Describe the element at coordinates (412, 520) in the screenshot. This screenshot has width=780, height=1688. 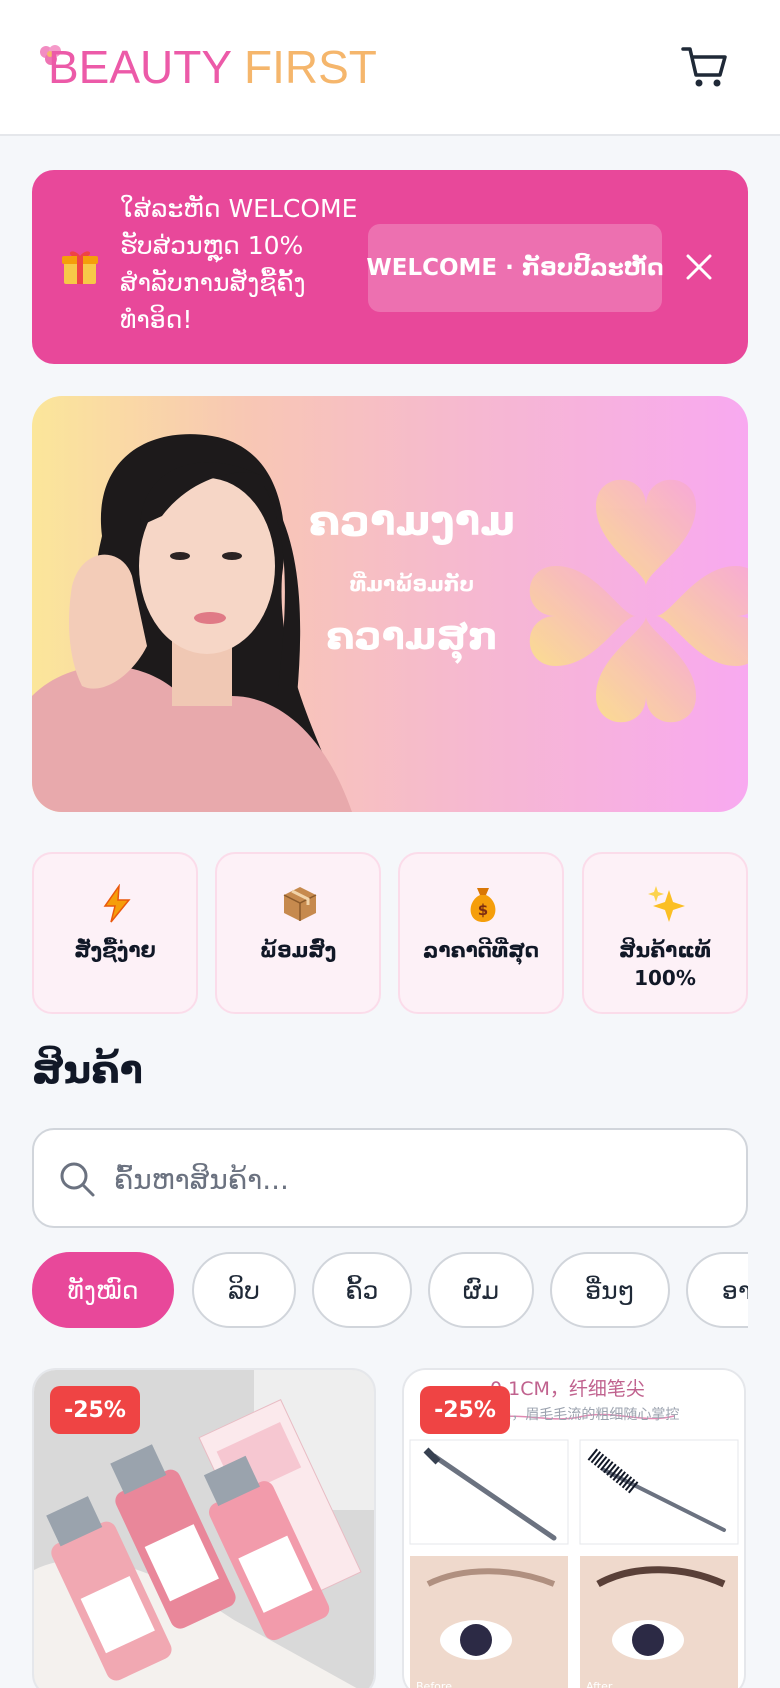
I see `hero-title: ຄວາມງາມ` at that location.